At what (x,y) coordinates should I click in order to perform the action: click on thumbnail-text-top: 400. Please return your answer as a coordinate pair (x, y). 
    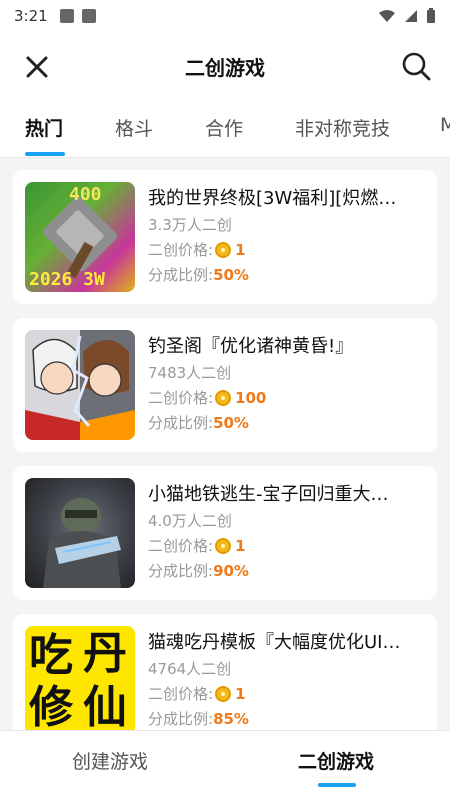
    Looking at the image, I should click on (85, 194).